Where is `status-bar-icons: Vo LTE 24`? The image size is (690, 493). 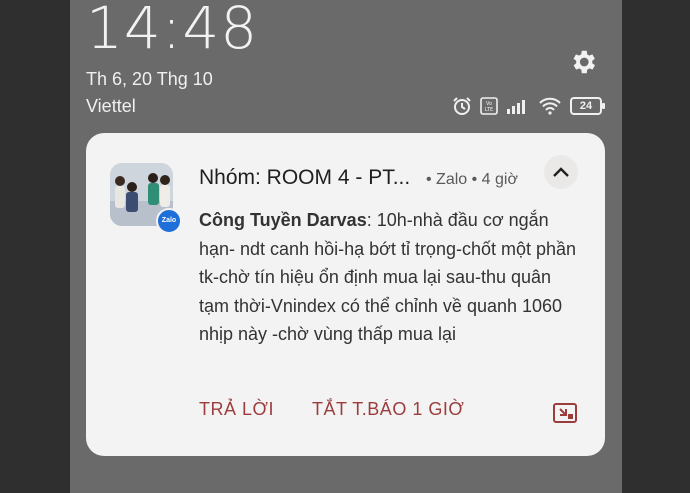 status-bar-icons: Vo LTE 24 is located at coordinates (528, 106).